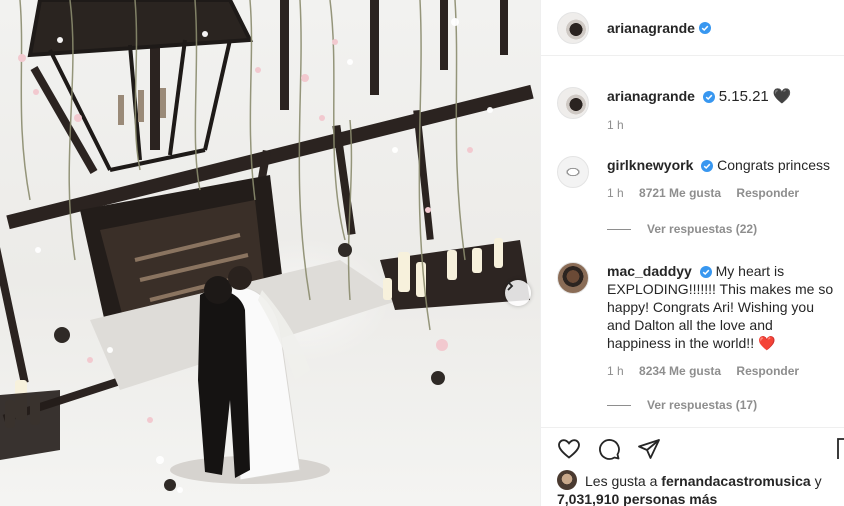 Image resolution: width=844 pixels, height=506 pixels. What do you see at coordinates (755, 96) in the screenshot?
I see `comment-body: 5.15.21 🖤` at bounding box center [755, 96].